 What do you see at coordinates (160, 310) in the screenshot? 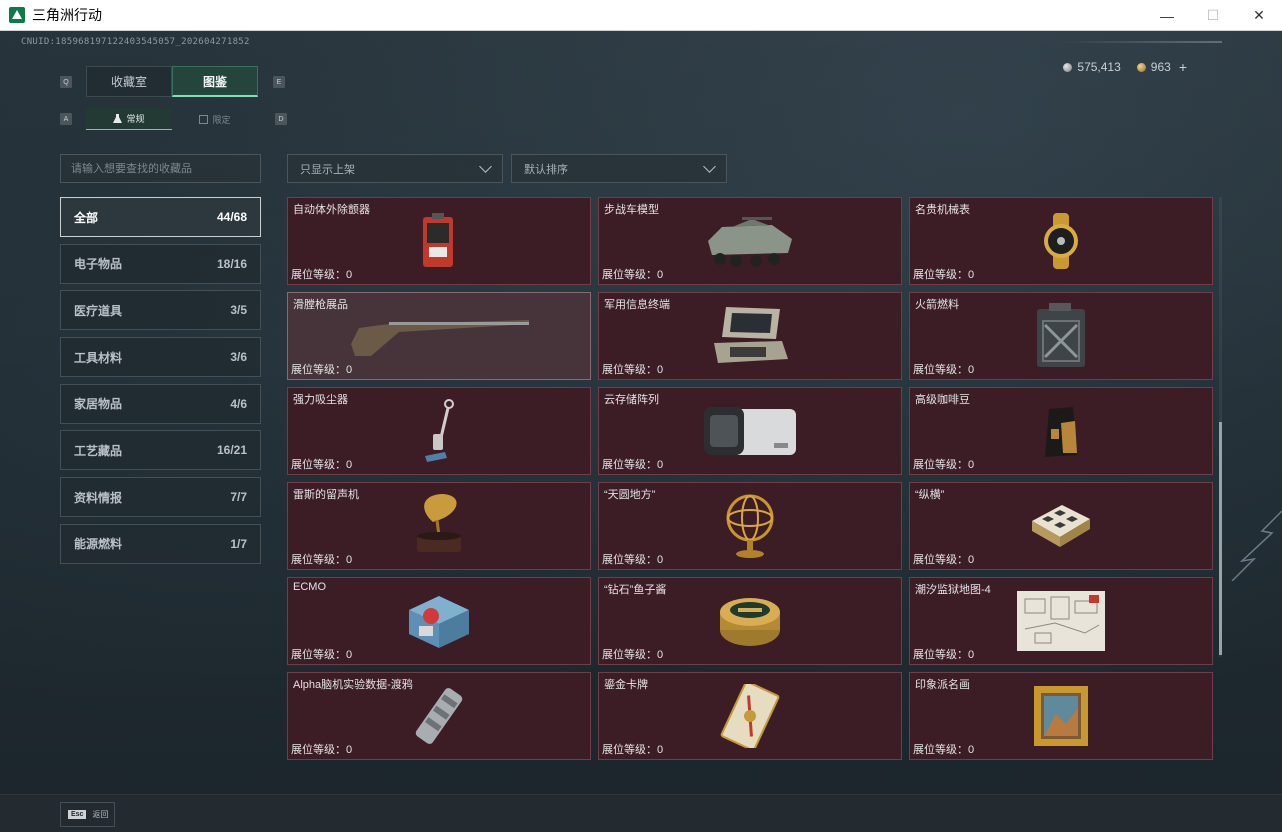
I see `category-medical: 医疗道具 3/5` at bounding box center [160, 310].